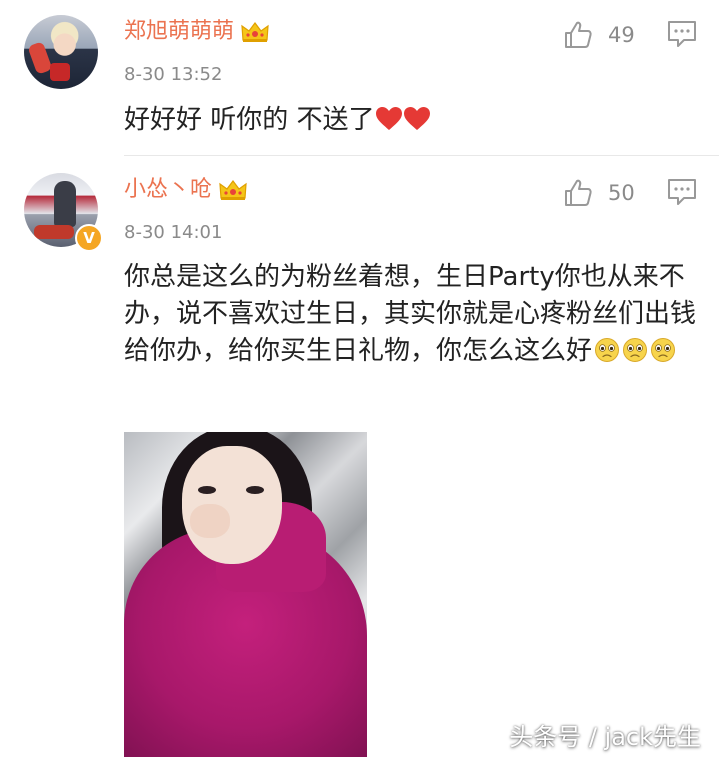  I want to click on comment-timestamp: 8-30 14:01, so click(173, 232).